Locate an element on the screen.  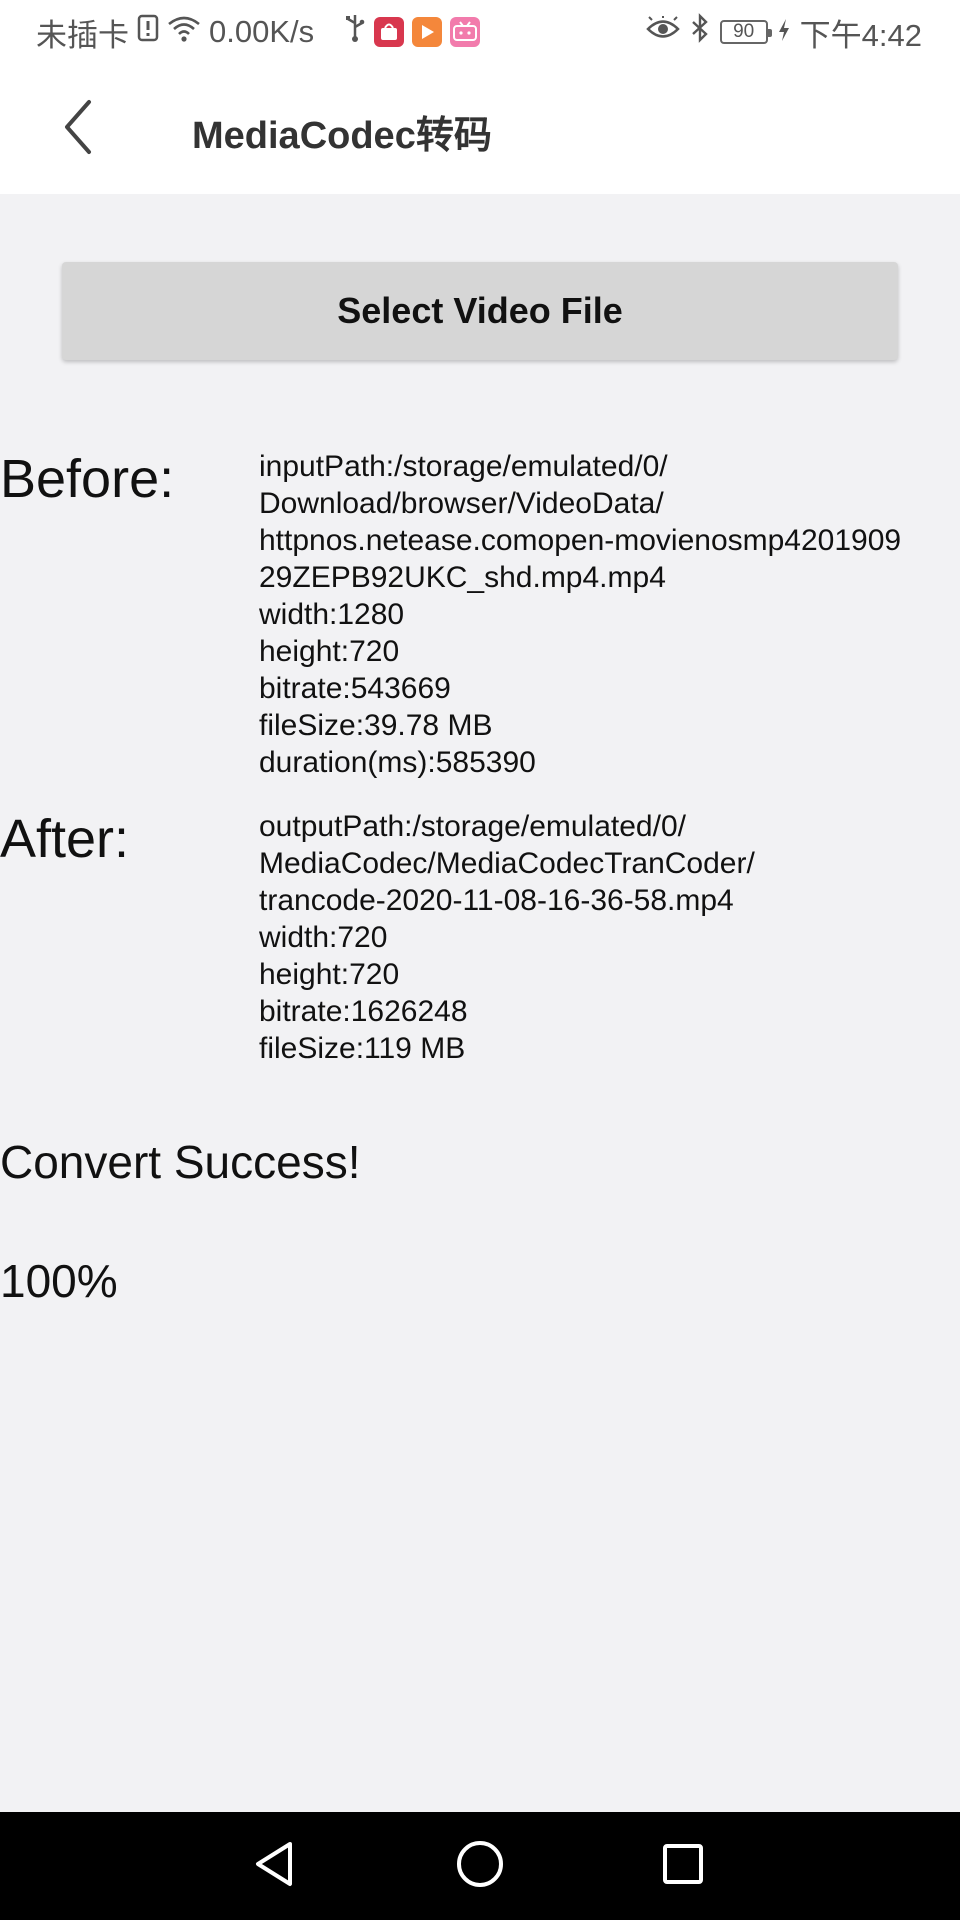
status-bar-right: 90 下午4:42 is located at coordinates (783, 32).